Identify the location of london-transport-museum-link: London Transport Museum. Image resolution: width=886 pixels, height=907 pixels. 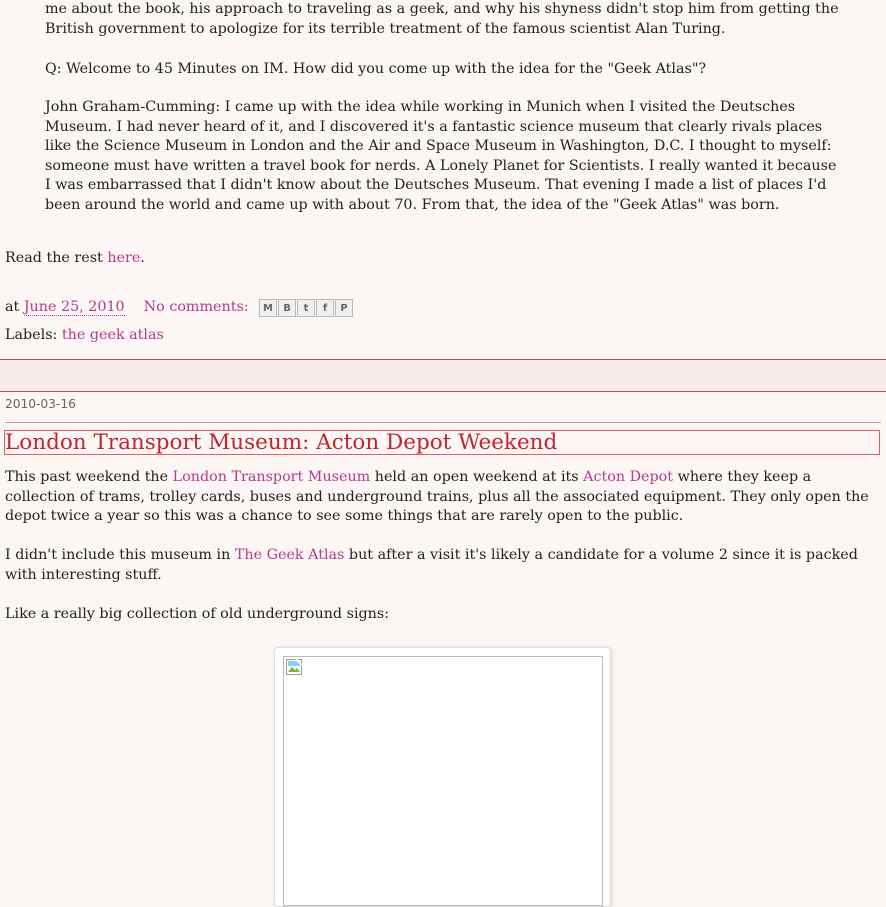
(272, 477).